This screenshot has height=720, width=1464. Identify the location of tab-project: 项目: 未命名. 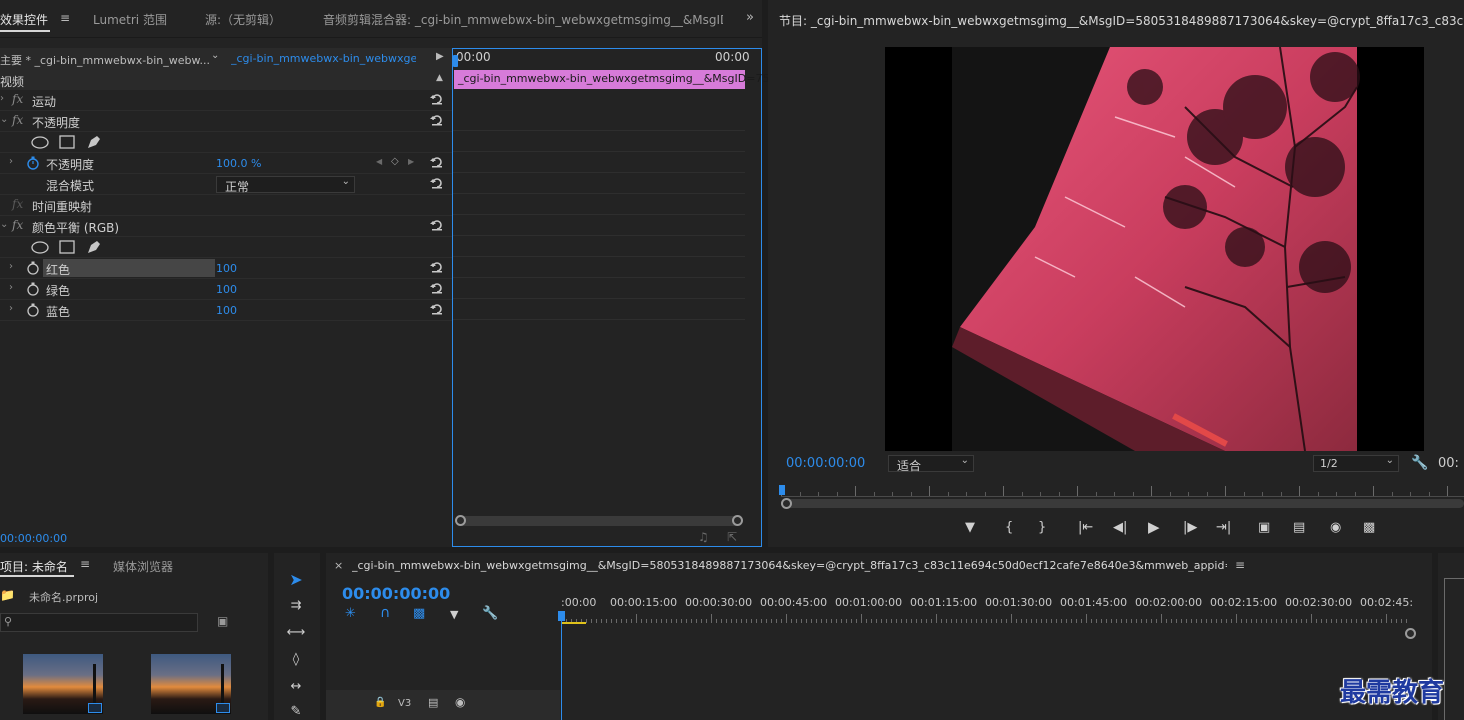
(34, 566).